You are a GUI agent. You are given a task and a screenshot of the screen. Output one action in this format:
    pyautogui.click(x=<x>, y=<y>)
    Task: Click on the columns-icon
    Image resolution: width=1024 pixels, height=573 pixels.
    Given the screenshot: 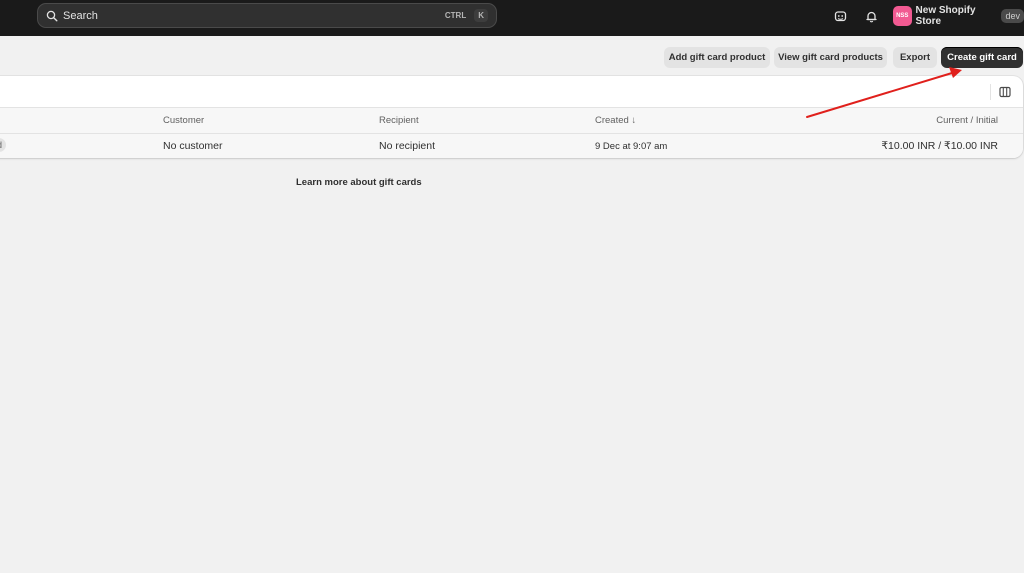 What is the action you would take?
    pyautogui.click(x=1005, y=92)
    